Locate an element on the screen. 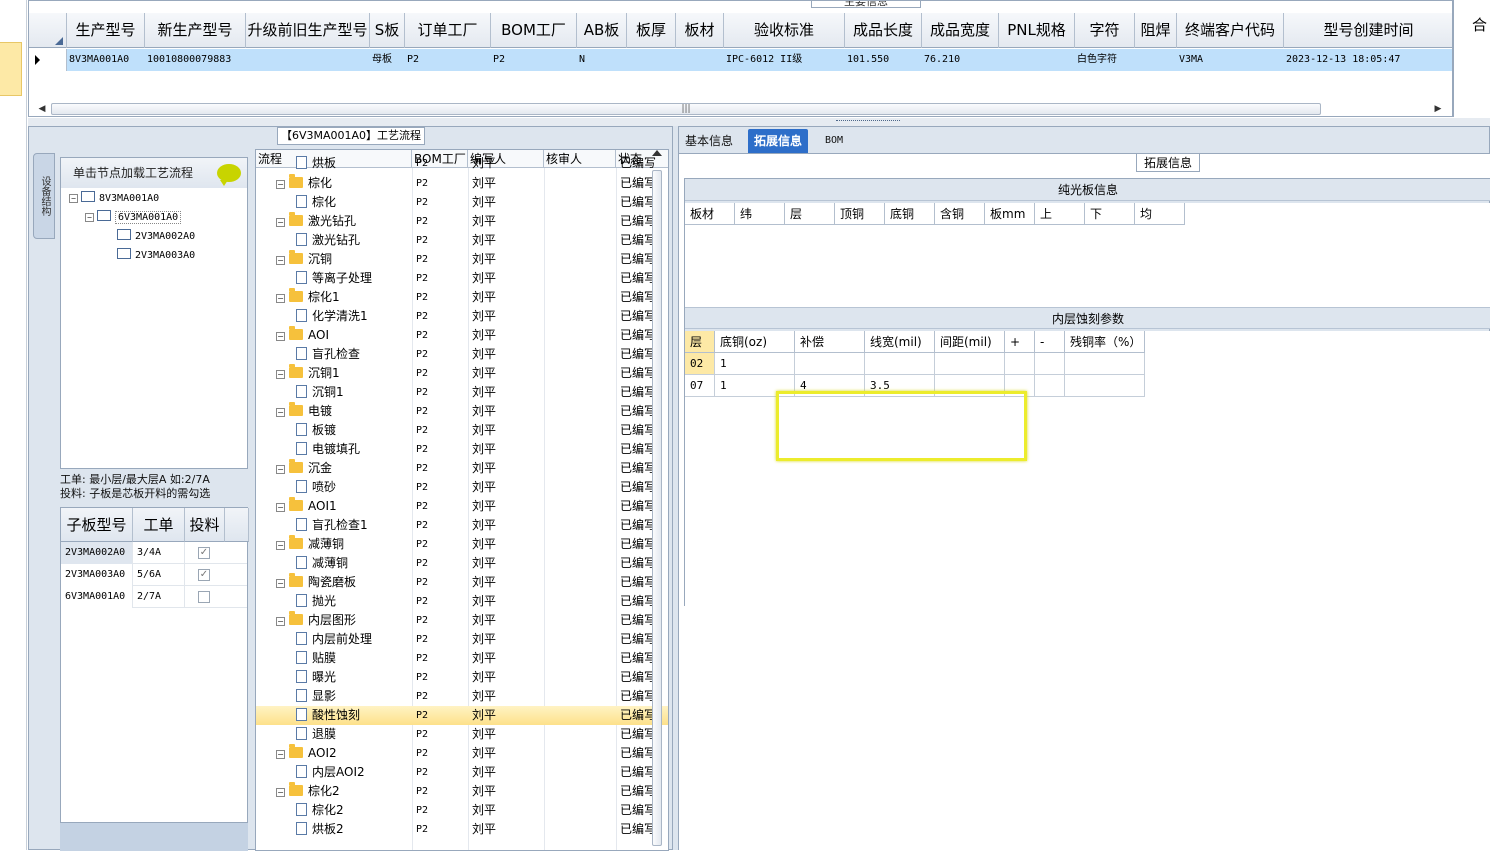 The height and width of the screenshot is (851, 1490). left-edge-tab is located at coordinates (11, 69).